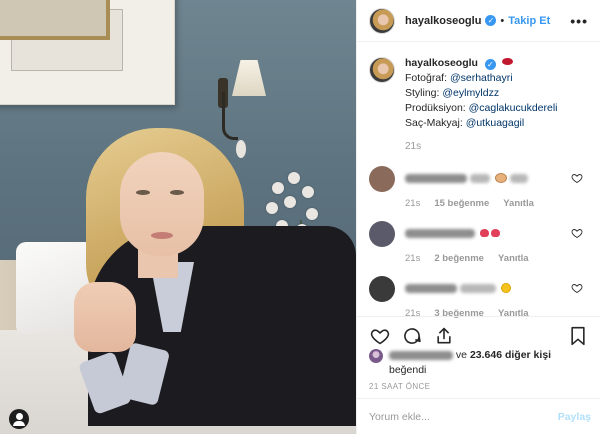 Image resolution: width=600 pixels, height=434 pixels. What do you see at coordinates (412, 336) in the screenshot?
I see `comment-icon` at bounding box center [412, 336].